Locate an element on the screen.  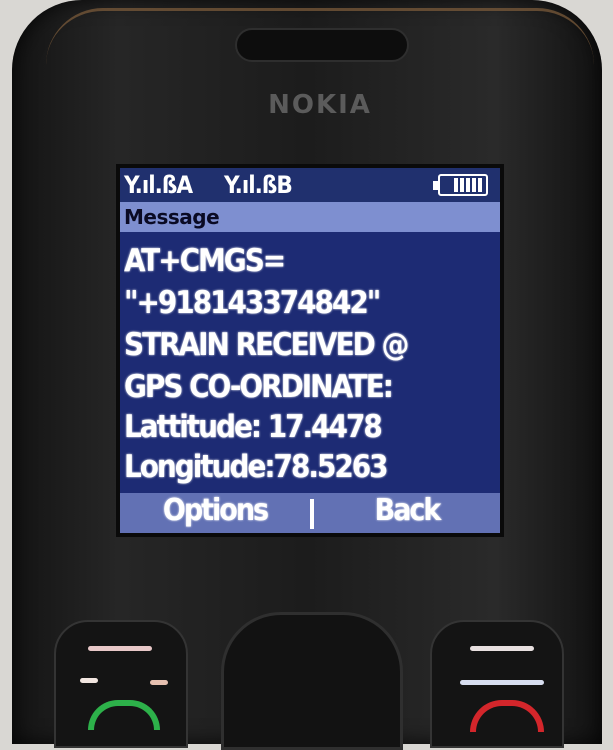
brand-logo: NOKIA is located at coordinates (320, 105).